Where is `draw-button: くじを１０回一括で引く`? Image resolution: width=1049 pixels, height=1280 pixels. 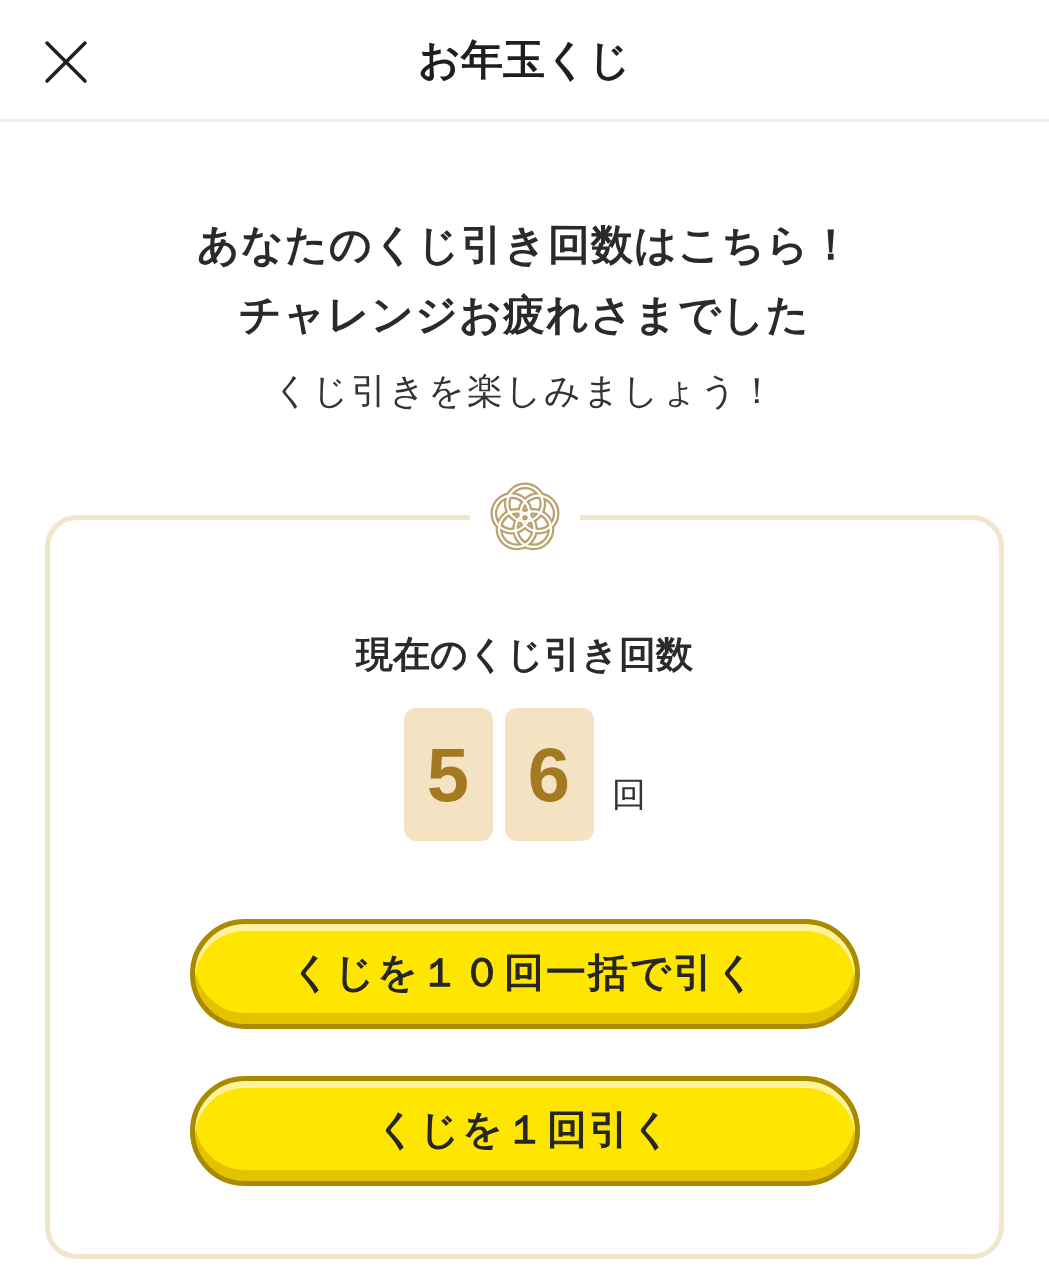 draw-button: くじを１０回一括で引く is located at coordinates (524, 974).